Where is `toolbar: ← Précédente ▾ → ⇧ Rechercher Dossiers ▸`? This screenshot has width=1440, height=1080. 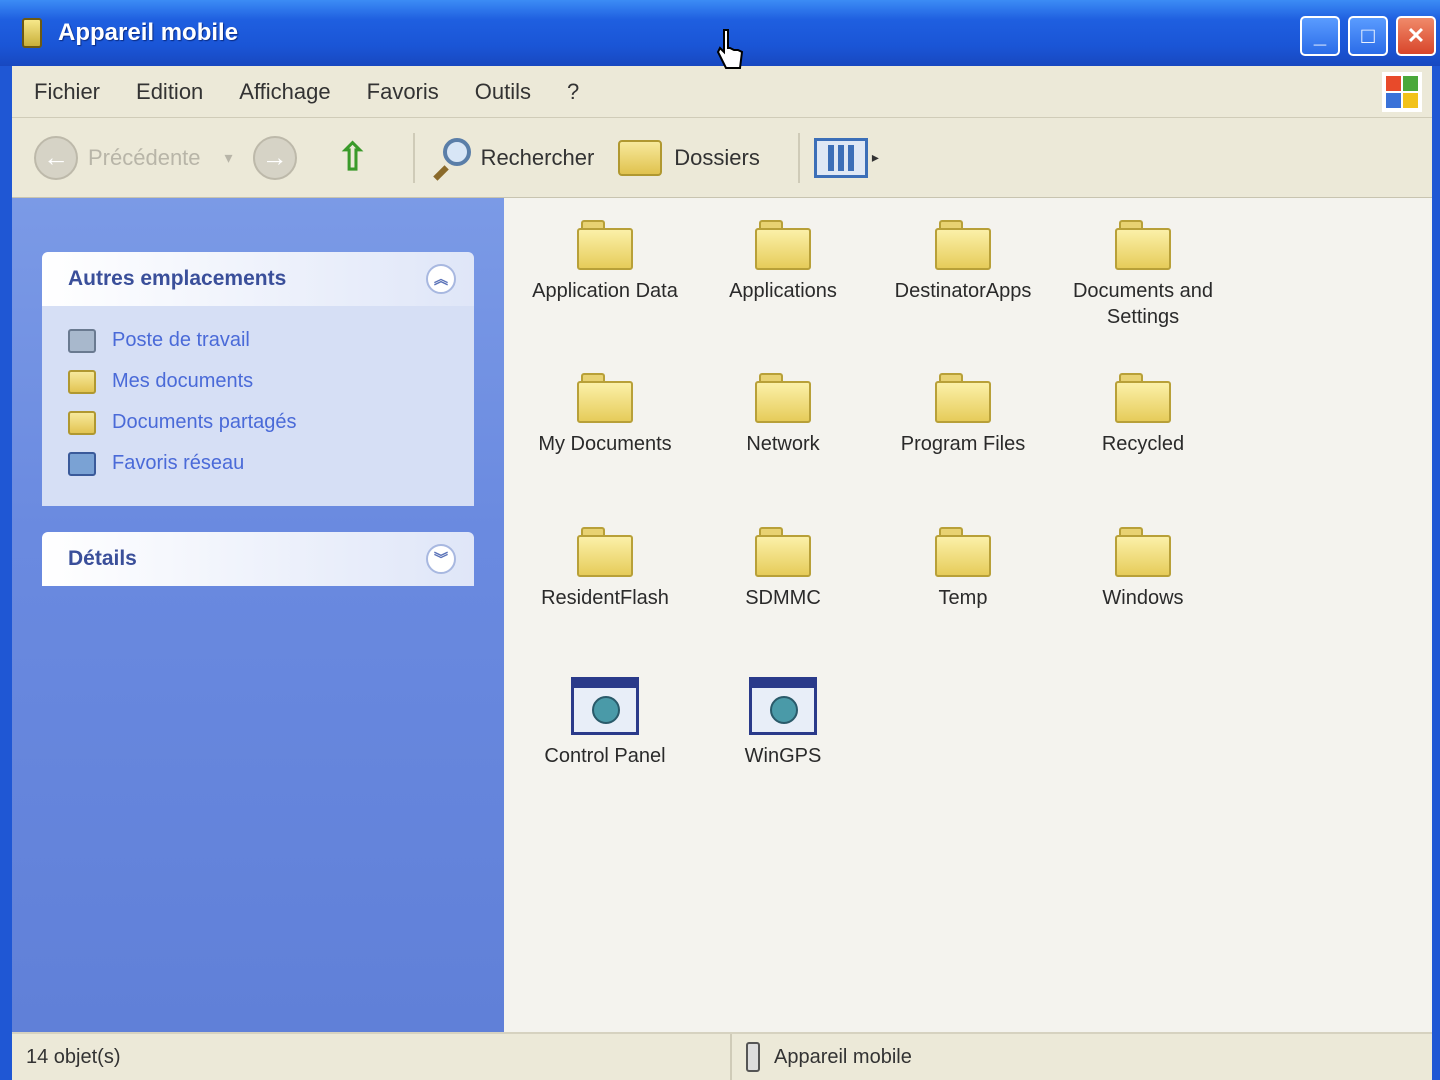
toolbar: ← Précédente ▾ → ⇧ Rechercher Dossiers ▸ is located at coordinates (722, 158).